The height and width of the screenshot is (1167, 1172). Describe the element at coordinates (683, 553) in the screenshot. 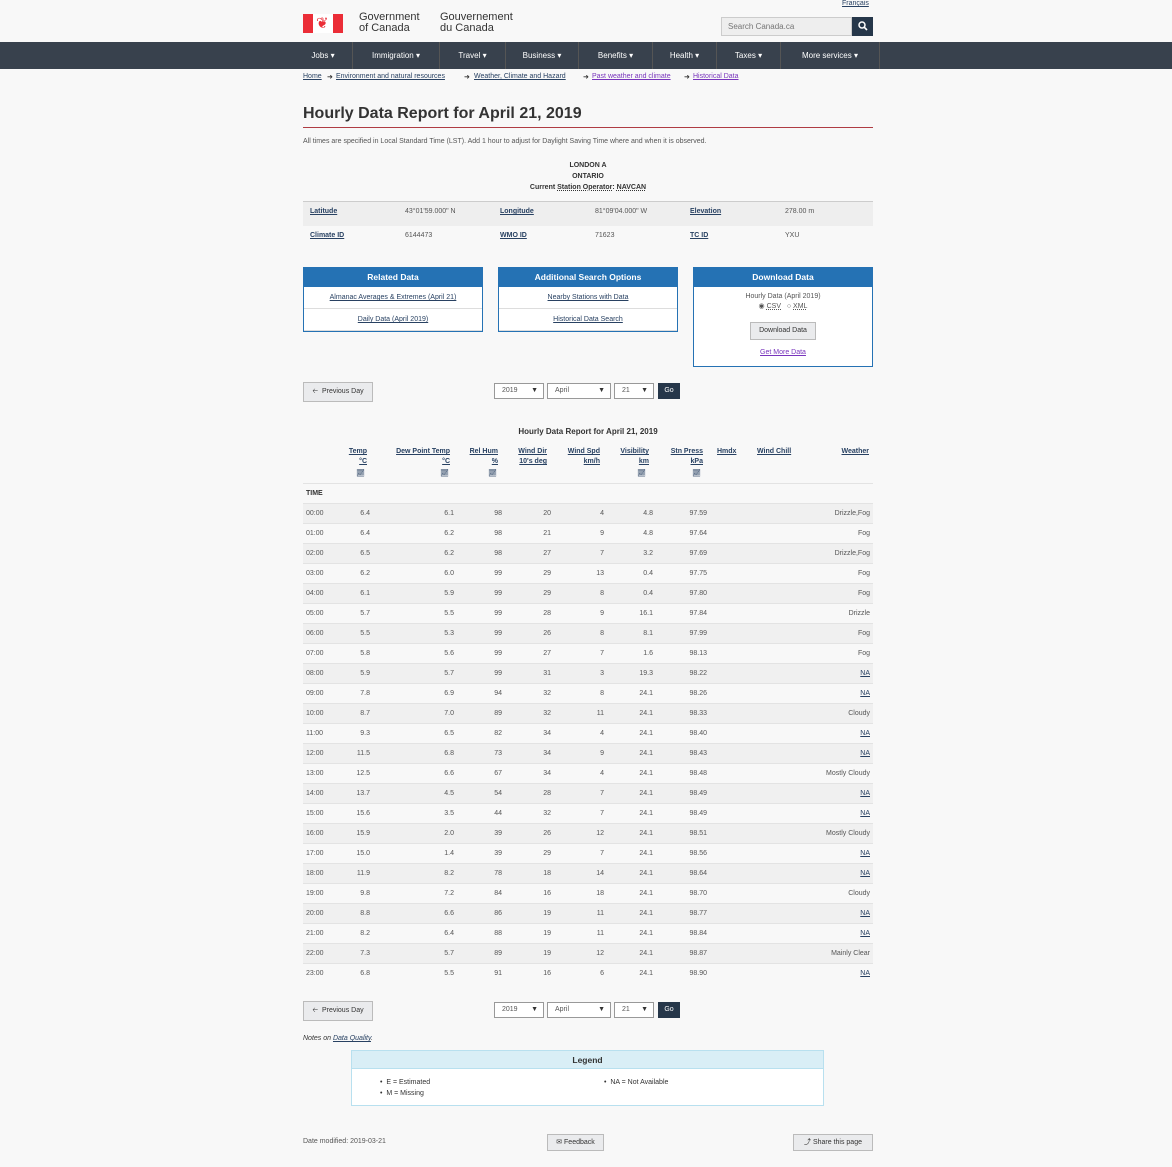

I see `data-cell: 97.69` at that location.